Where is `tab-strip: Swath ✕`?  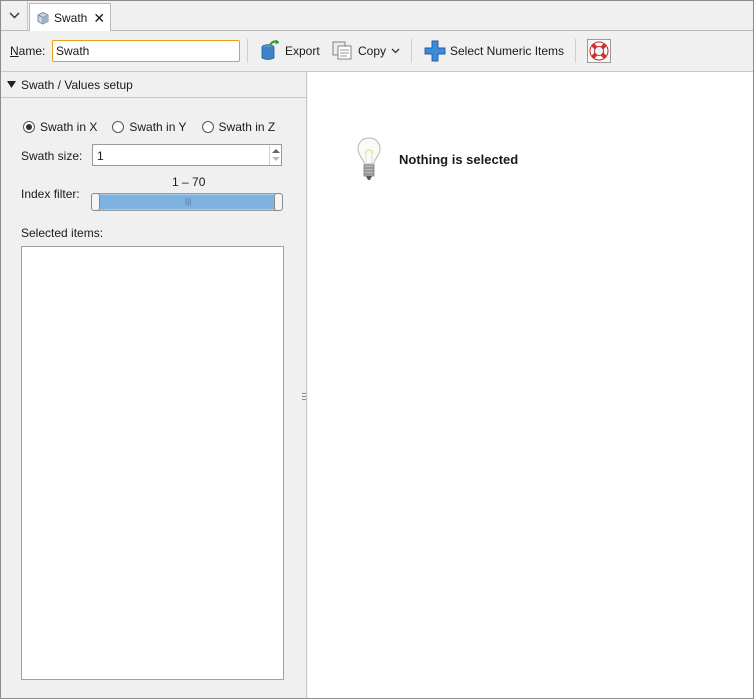 tab-strip: Swath ✕ is located at coordinates (377, 16).